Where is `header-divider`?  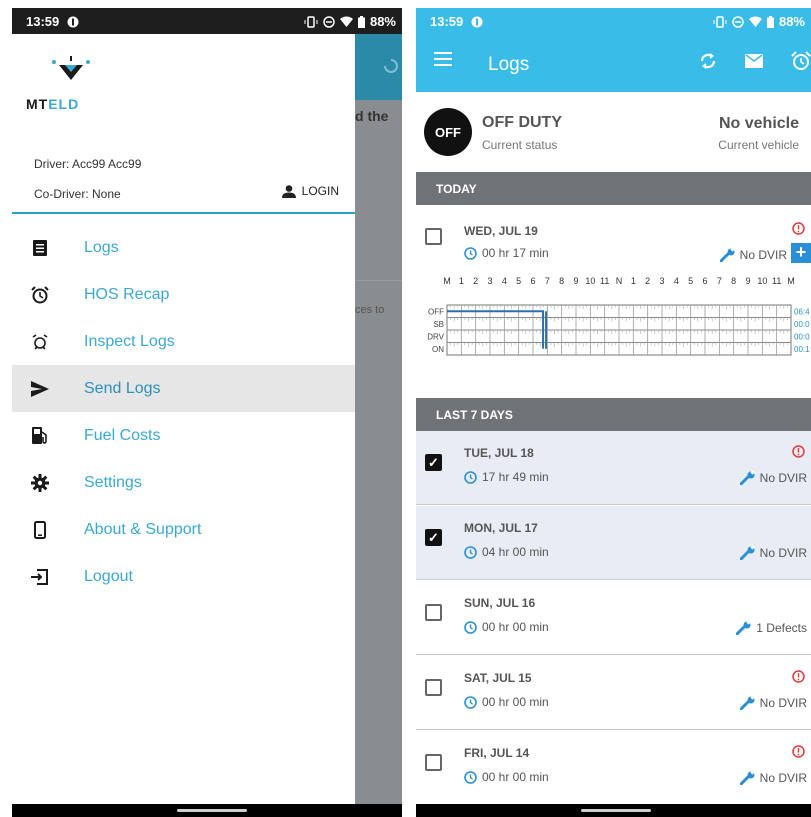 header-divider is located at coordinates (183, 213).